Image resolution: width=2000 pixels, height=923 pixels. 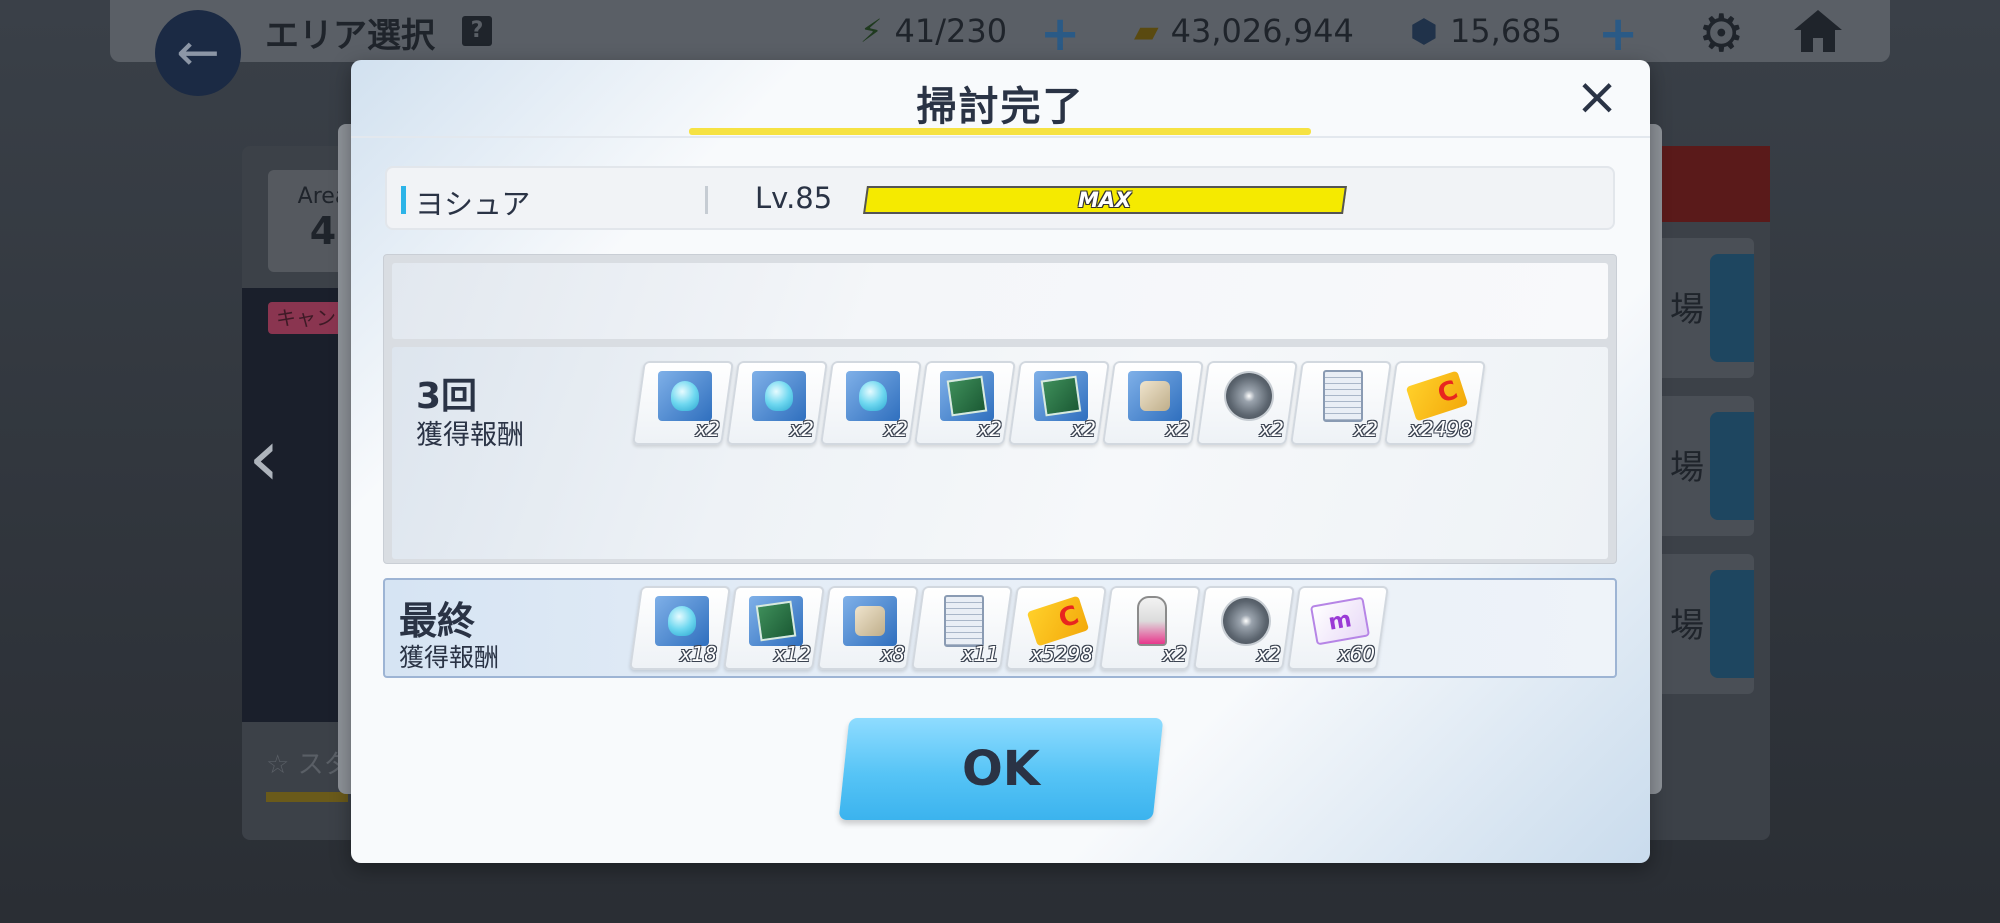 I want to click on reward-item: x18, so click(x=680, y=628).